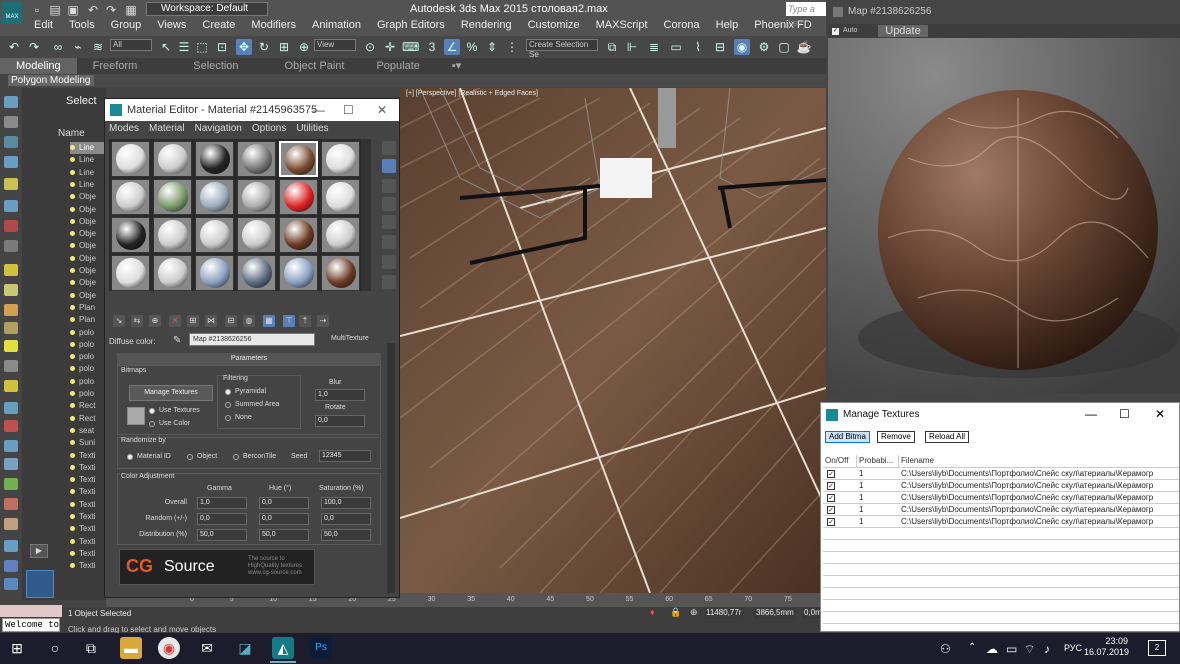  I want to click on workspace-dropdown: Workspace: Default, so click(207, 9).